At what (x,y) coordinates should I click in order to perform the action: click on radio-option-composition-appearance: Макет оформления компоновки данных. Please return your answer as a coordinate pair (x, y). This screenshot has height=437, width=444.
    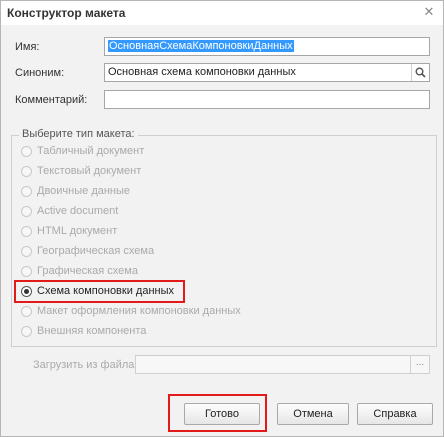
    Looking at the image, I should click on (131, 311).